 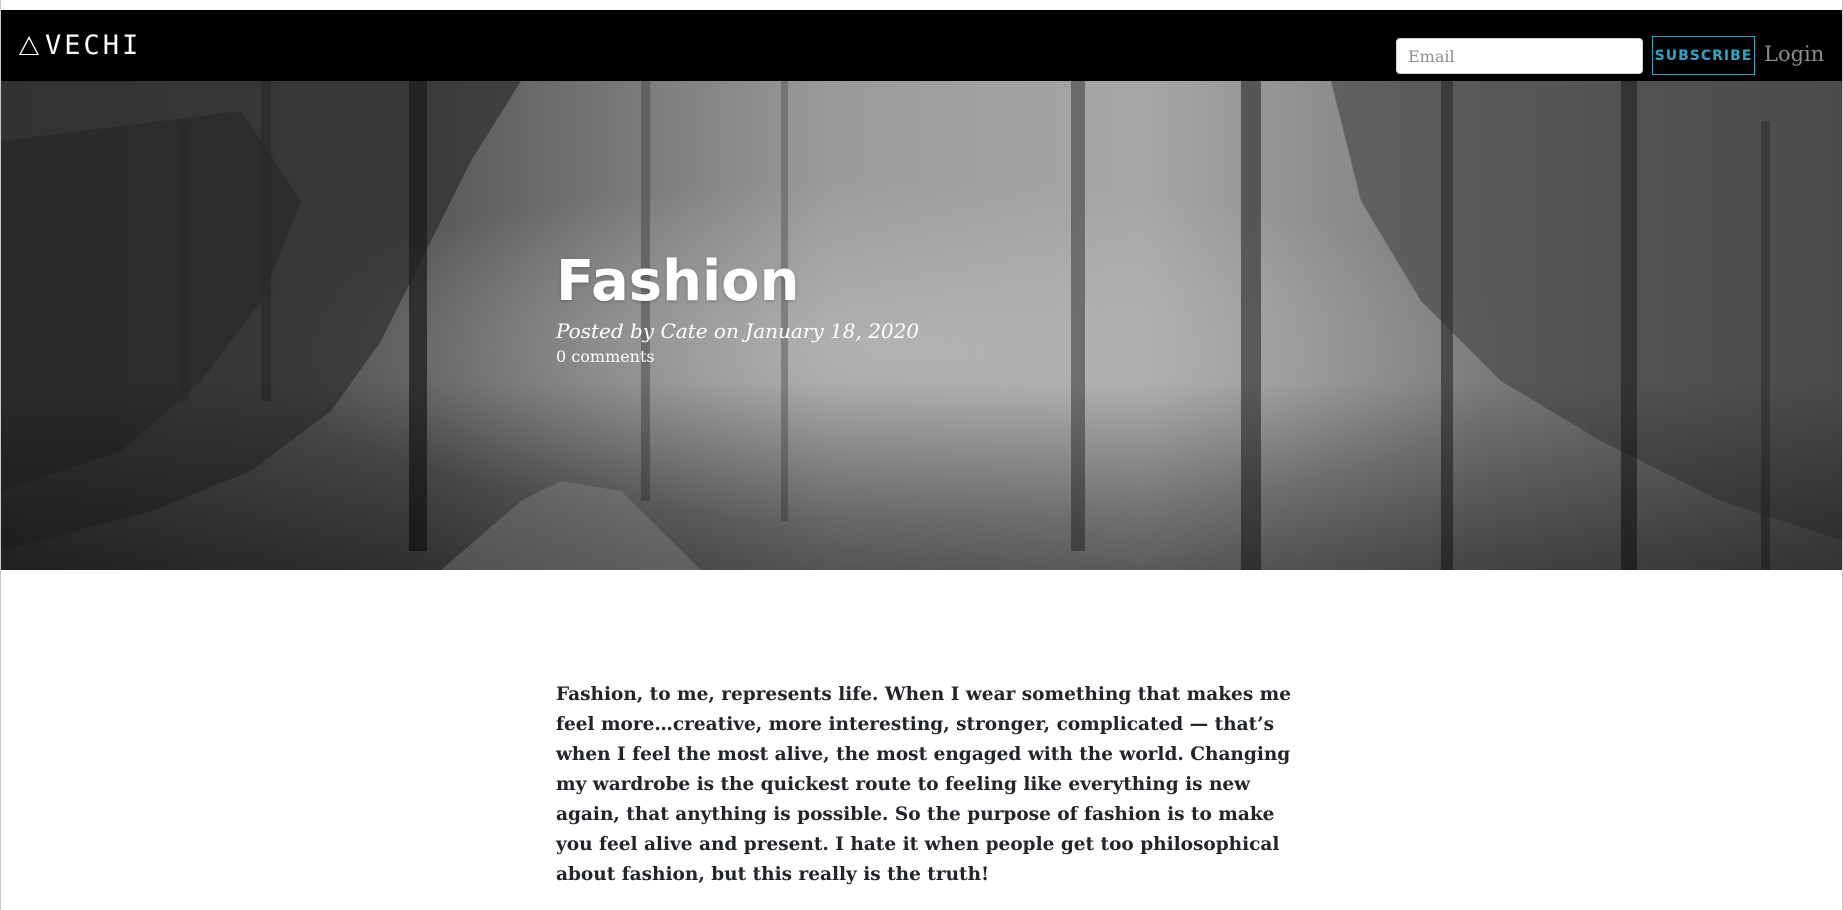 What do you see at coordinates (678, 281) in the screenshot?
I see `post-title: Fashion` at bounding box center [678, 281].